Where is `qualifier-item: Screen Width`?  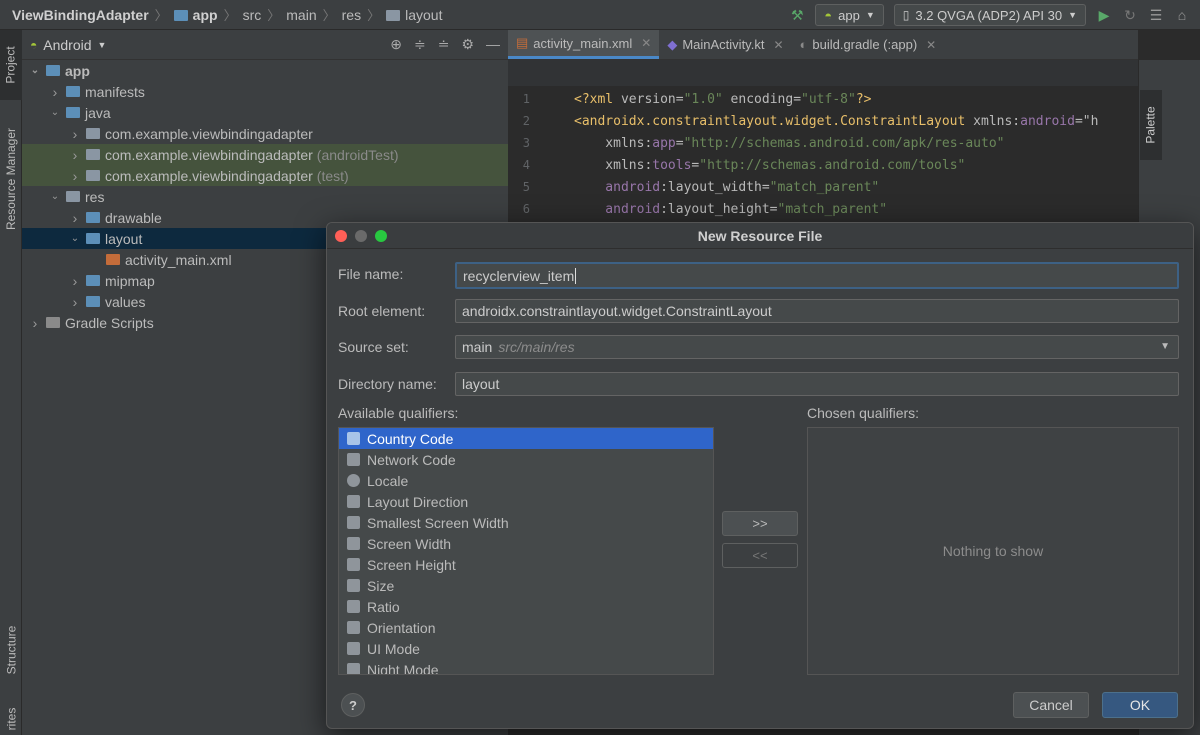 qualifier-item: Screen Width is located at coordinates (526, 543).